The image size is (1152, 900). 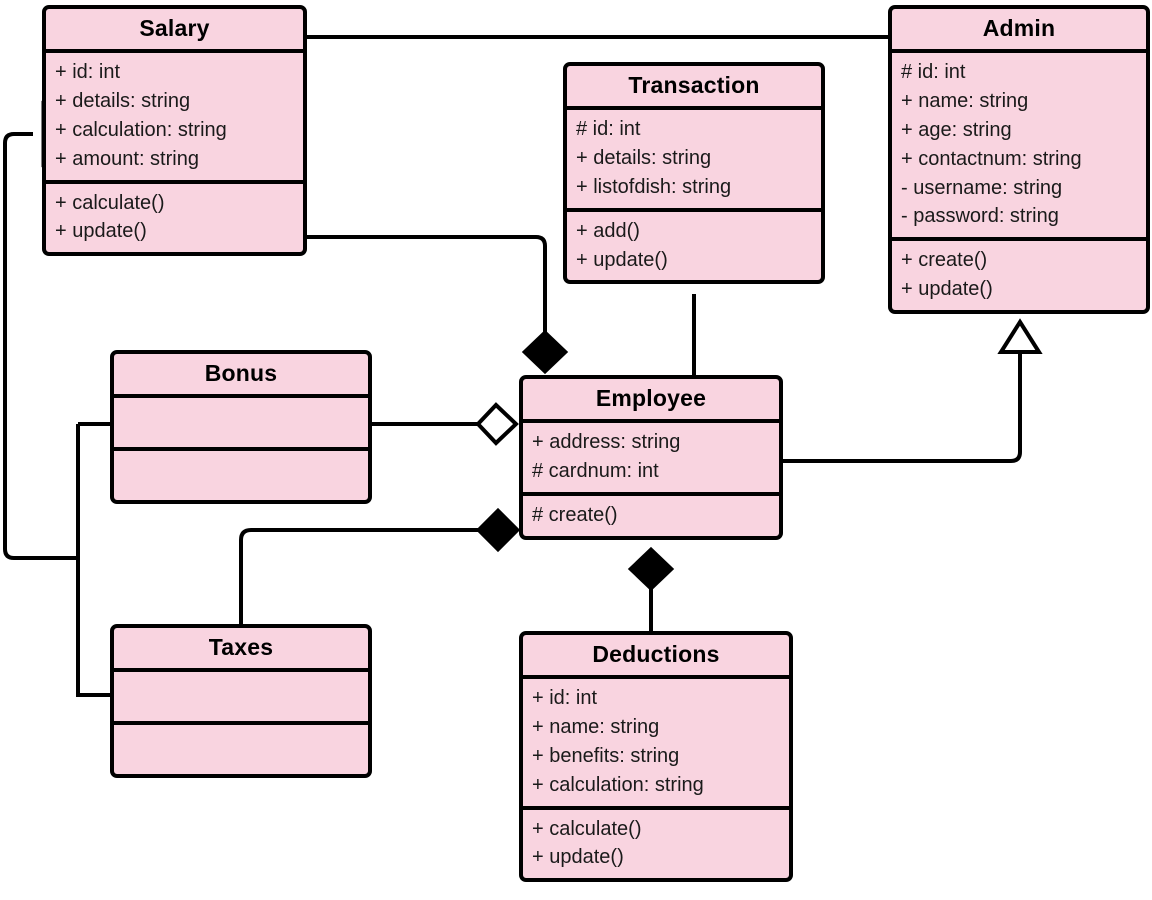 I want to click on filled-diamond-employee-left-lower, so click(x=498, y=530).